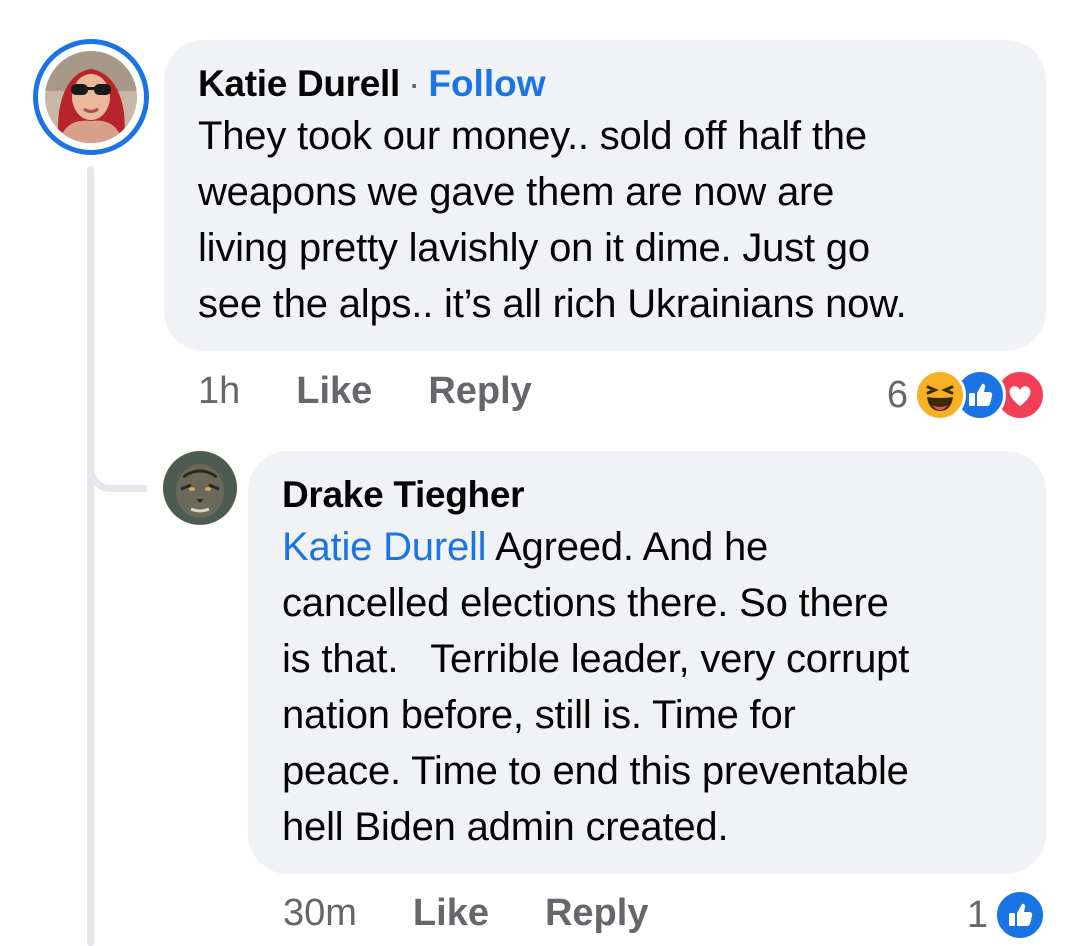 The image size is (1079, 946). I want to click on comment-actions: 1h Like Reply, so click(365, 391).